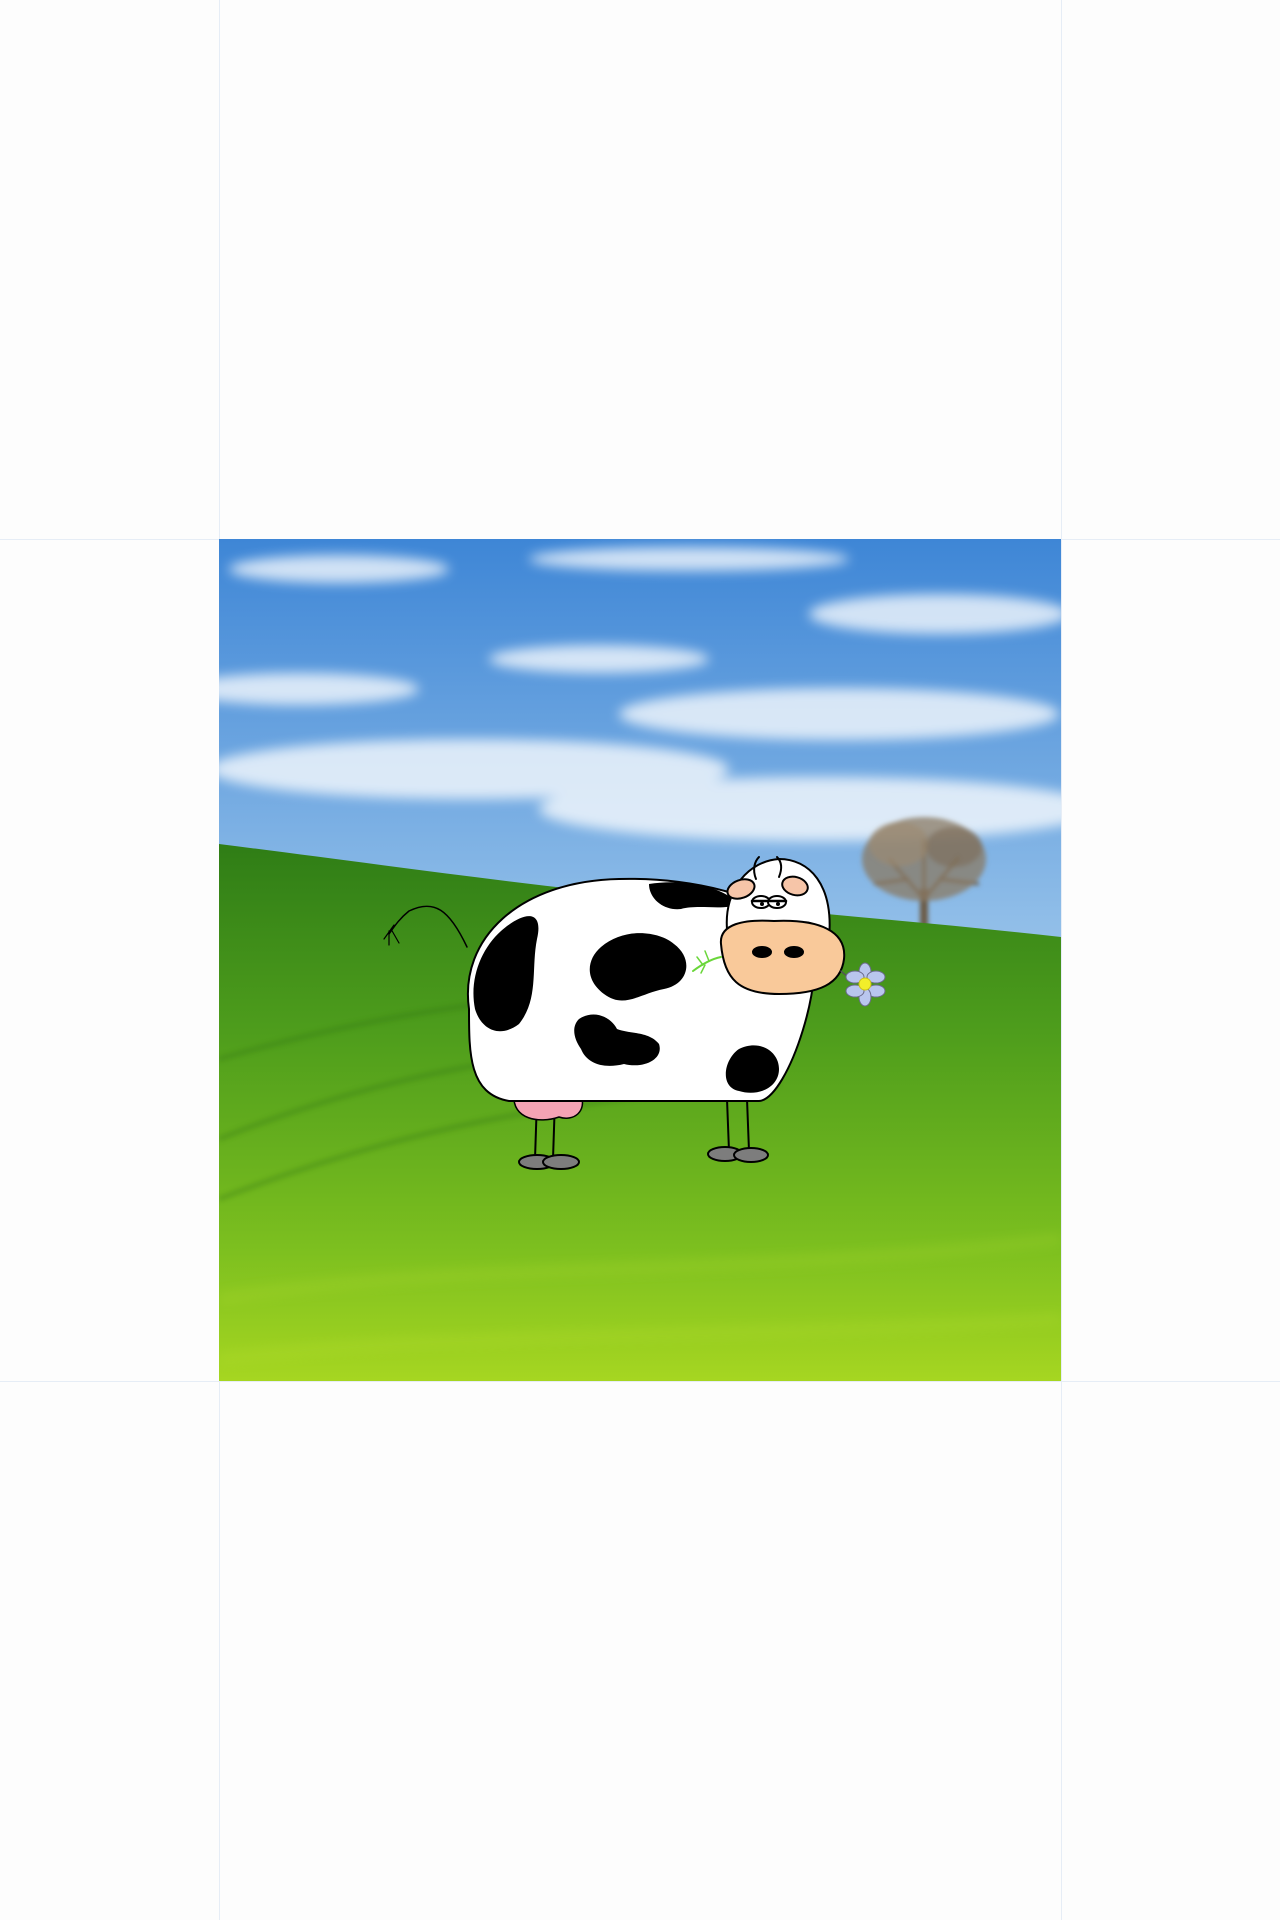 The image size is (1280, 1920). What do you see at coordinates (640, 1381) in the screenshot?
I see `guide-line-bottom` at bounding box center [640, 1381].